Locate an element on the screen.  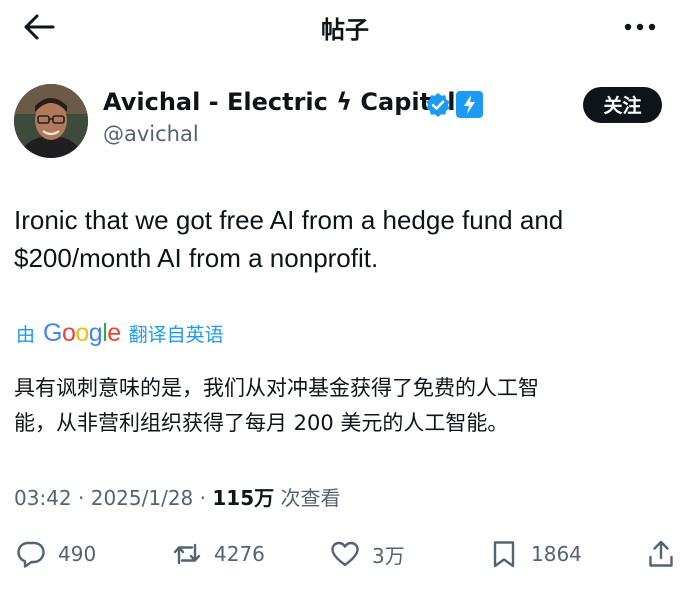
repost-icon is located at coordinates (187, 554).